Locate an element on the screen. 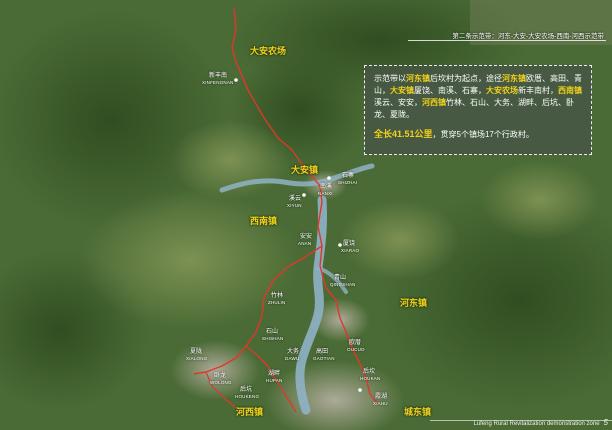  village-label-cn: 新丰南 is located at coordinates (218, 76).